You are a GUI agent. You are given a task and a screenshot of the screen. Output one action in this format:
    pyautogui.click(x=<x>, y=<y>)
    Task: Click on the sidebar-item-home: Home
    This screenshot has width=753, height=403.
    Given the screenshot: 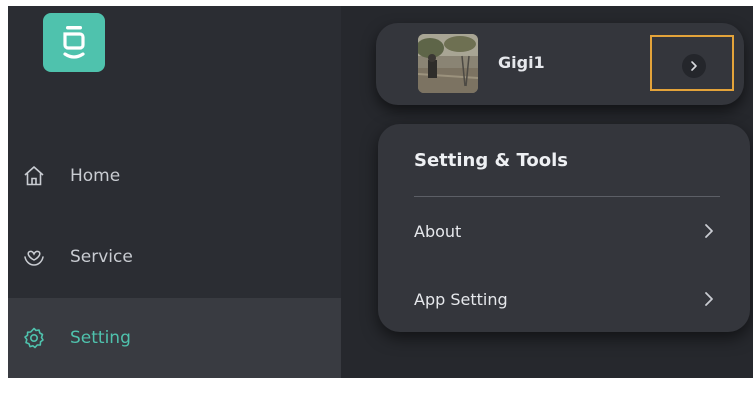 What is the action you would take?
    pyautogui.click(x=174, y=176)
    